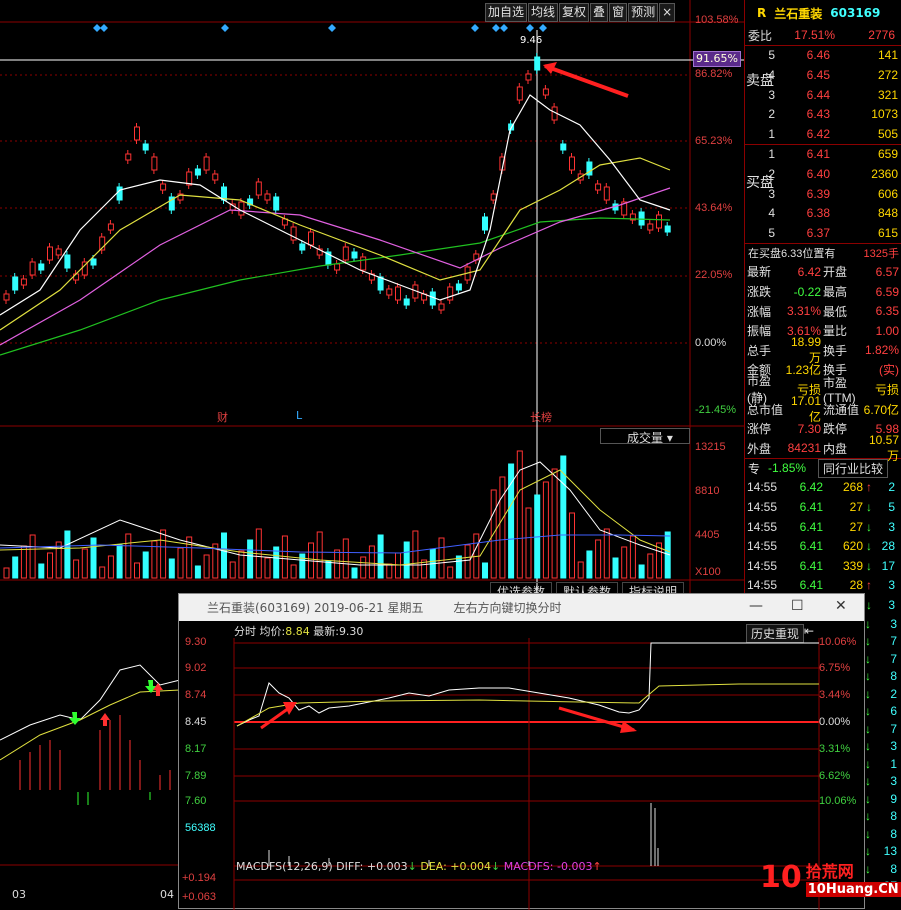  What do you see at coordinates (893, 746) in the screenshot?
I see `tick-count: 3` at bounding box center [893, 746].